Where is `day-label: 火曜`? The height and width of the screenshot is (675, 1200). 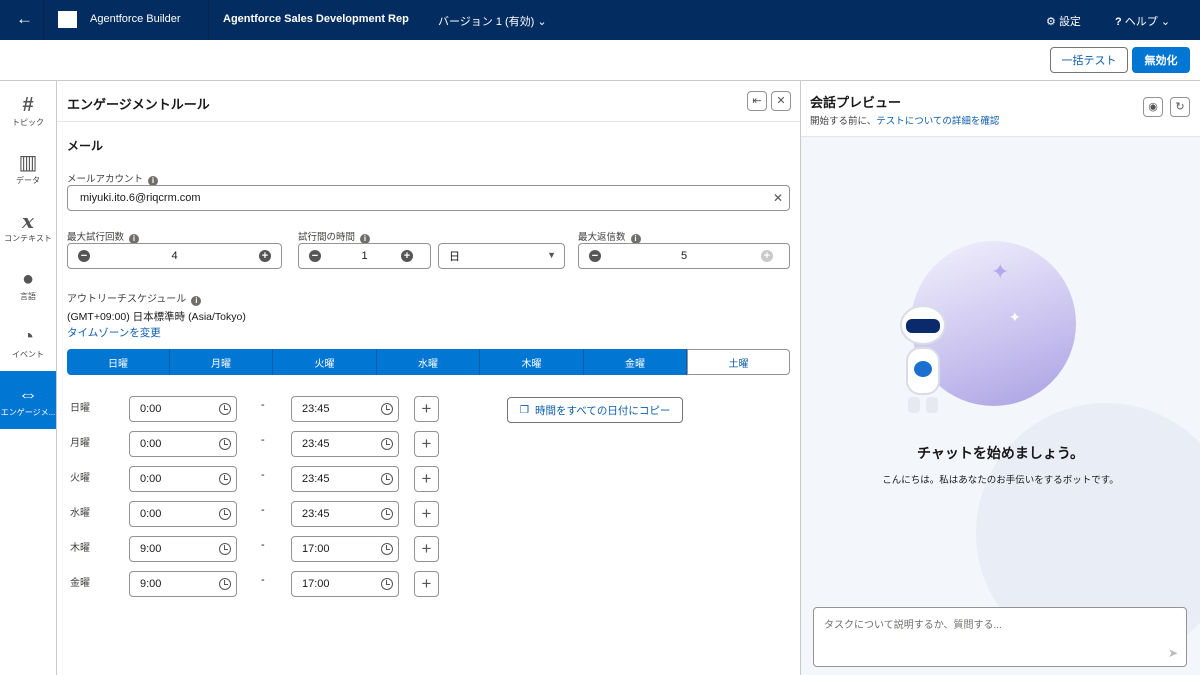
day-label: 火曜 is located at coordinates (80, 478).